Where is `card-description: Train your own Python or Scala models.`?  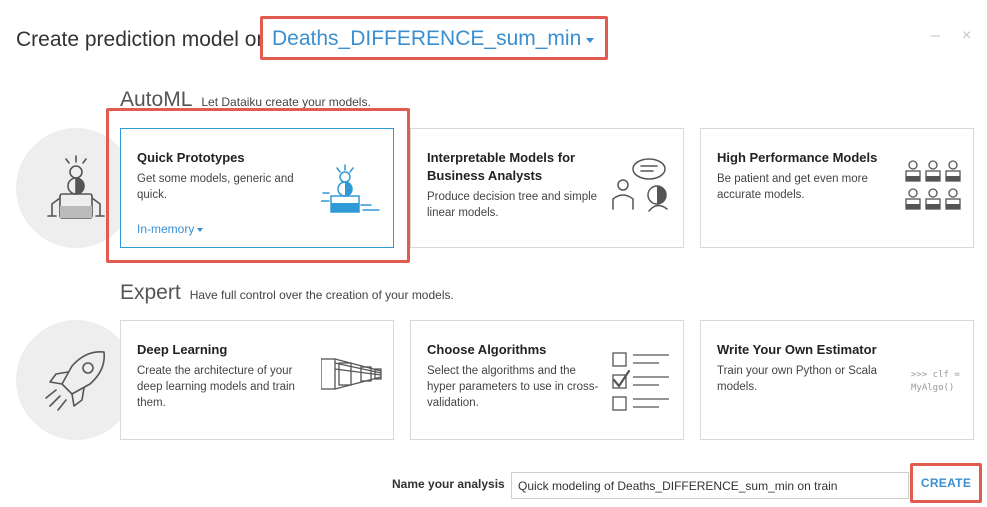
card-description: Train your own Python or Scala models. is located at coordinates (797, 379).